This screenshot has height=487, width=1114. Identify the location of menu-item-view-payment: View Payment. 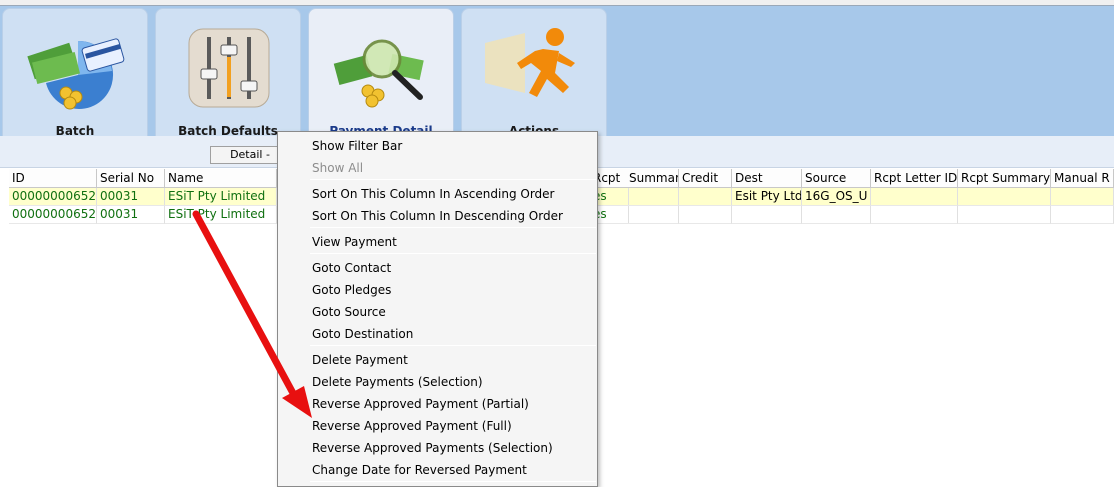
(354, 242).